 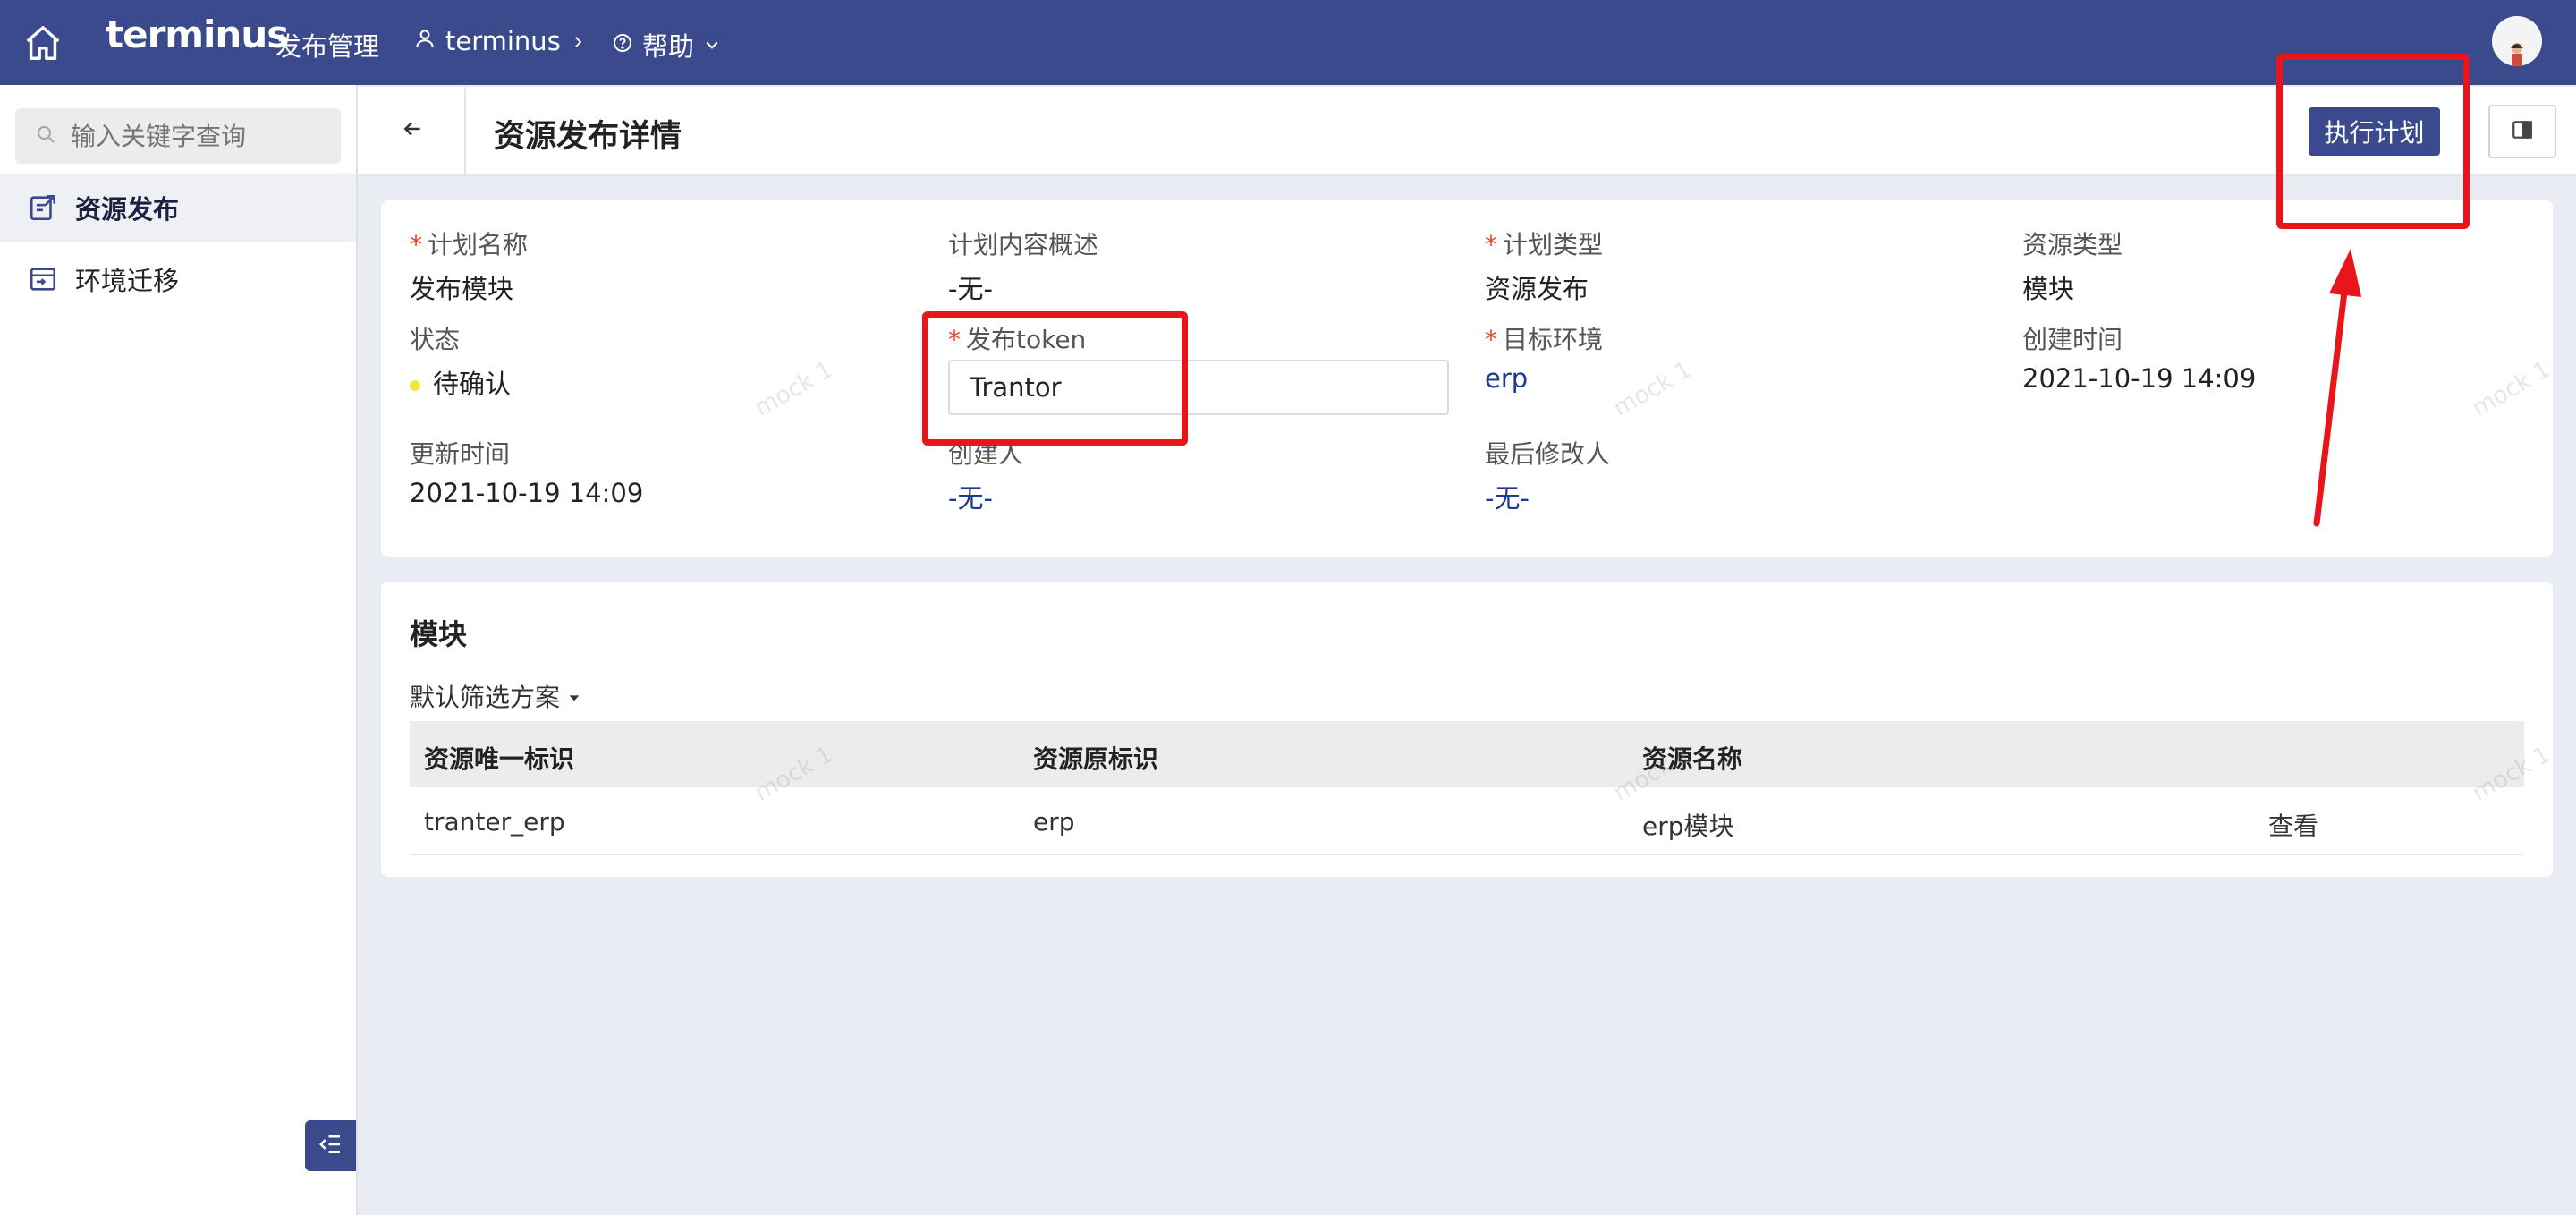 I want to click on sidebar-item-resource-publish: 资源发布, so click(x=178, y=208).